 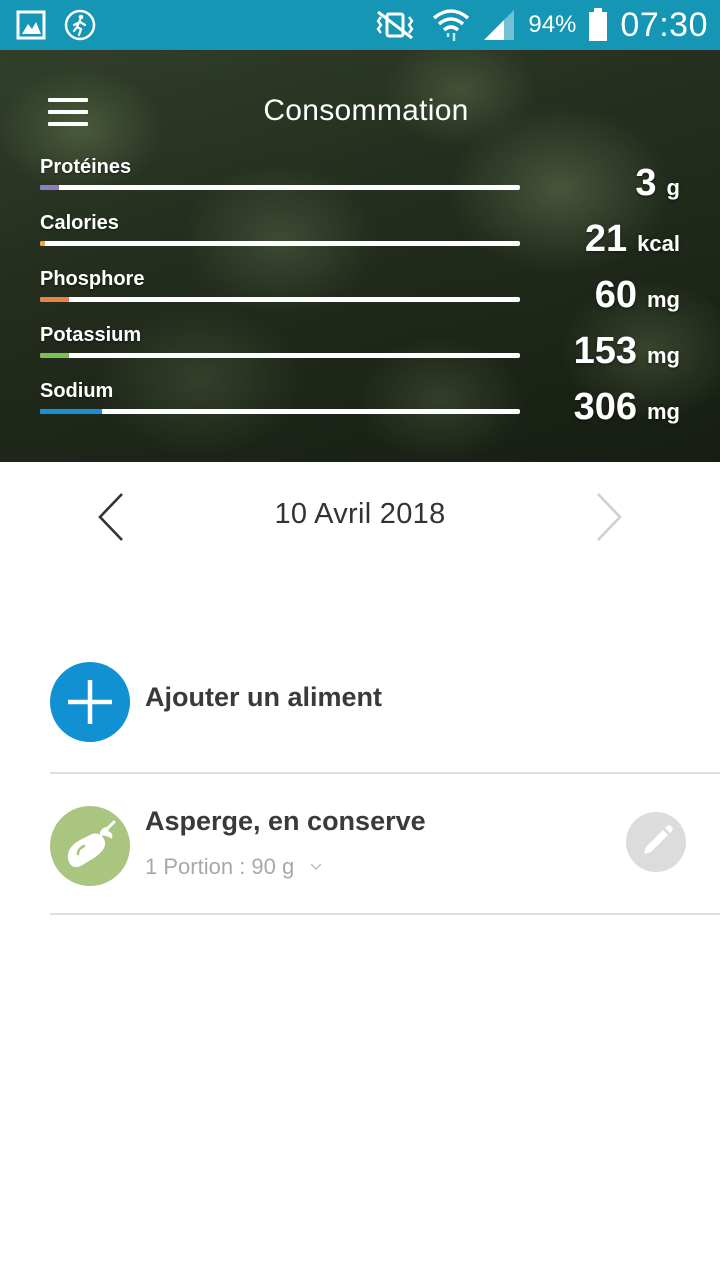 I want to click on list-item: Asperge, en conserve 1 Portion : 90 g, so click(x=385, y=846).